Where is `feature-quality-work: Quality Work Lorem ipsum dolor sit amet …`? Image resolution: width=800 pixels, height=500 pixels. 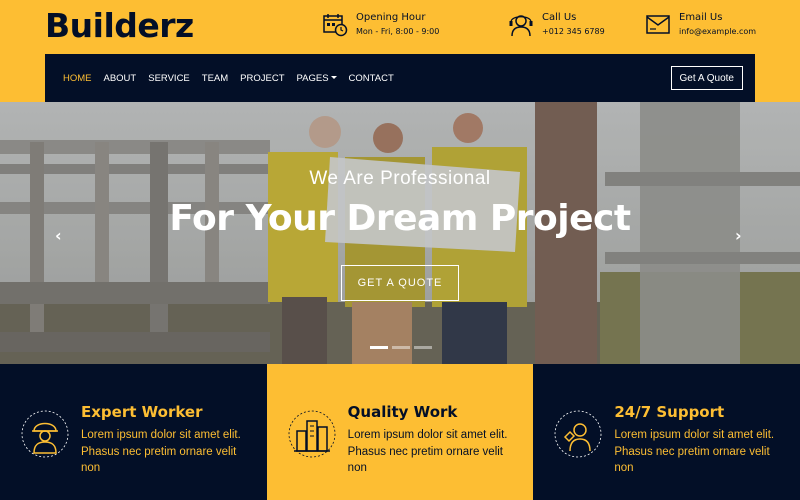
feature-quality-work: Quality Work Lorem ipsum dolor sit amet … is located at coordinates (400, 432).